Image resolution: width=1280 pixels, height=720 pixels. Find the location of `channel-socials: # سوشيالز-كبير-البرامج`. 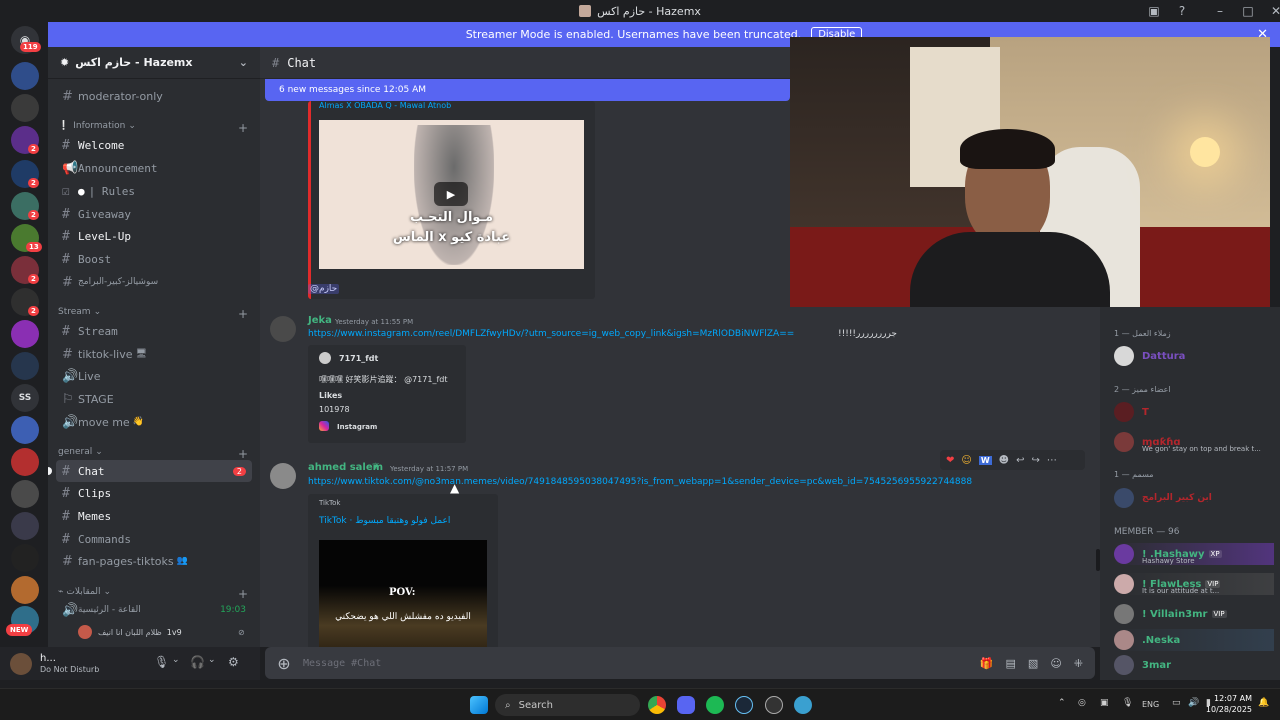

channel-socials: # سوشيالز-كبير-البرامج is located at coordinates (154, 282).